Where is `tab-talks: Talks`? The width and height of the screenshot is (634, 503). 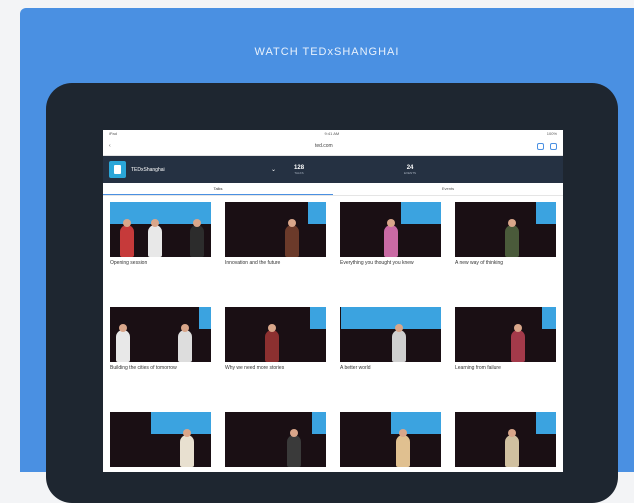 tab-talks: Talks is located at coordinates (218, 189).